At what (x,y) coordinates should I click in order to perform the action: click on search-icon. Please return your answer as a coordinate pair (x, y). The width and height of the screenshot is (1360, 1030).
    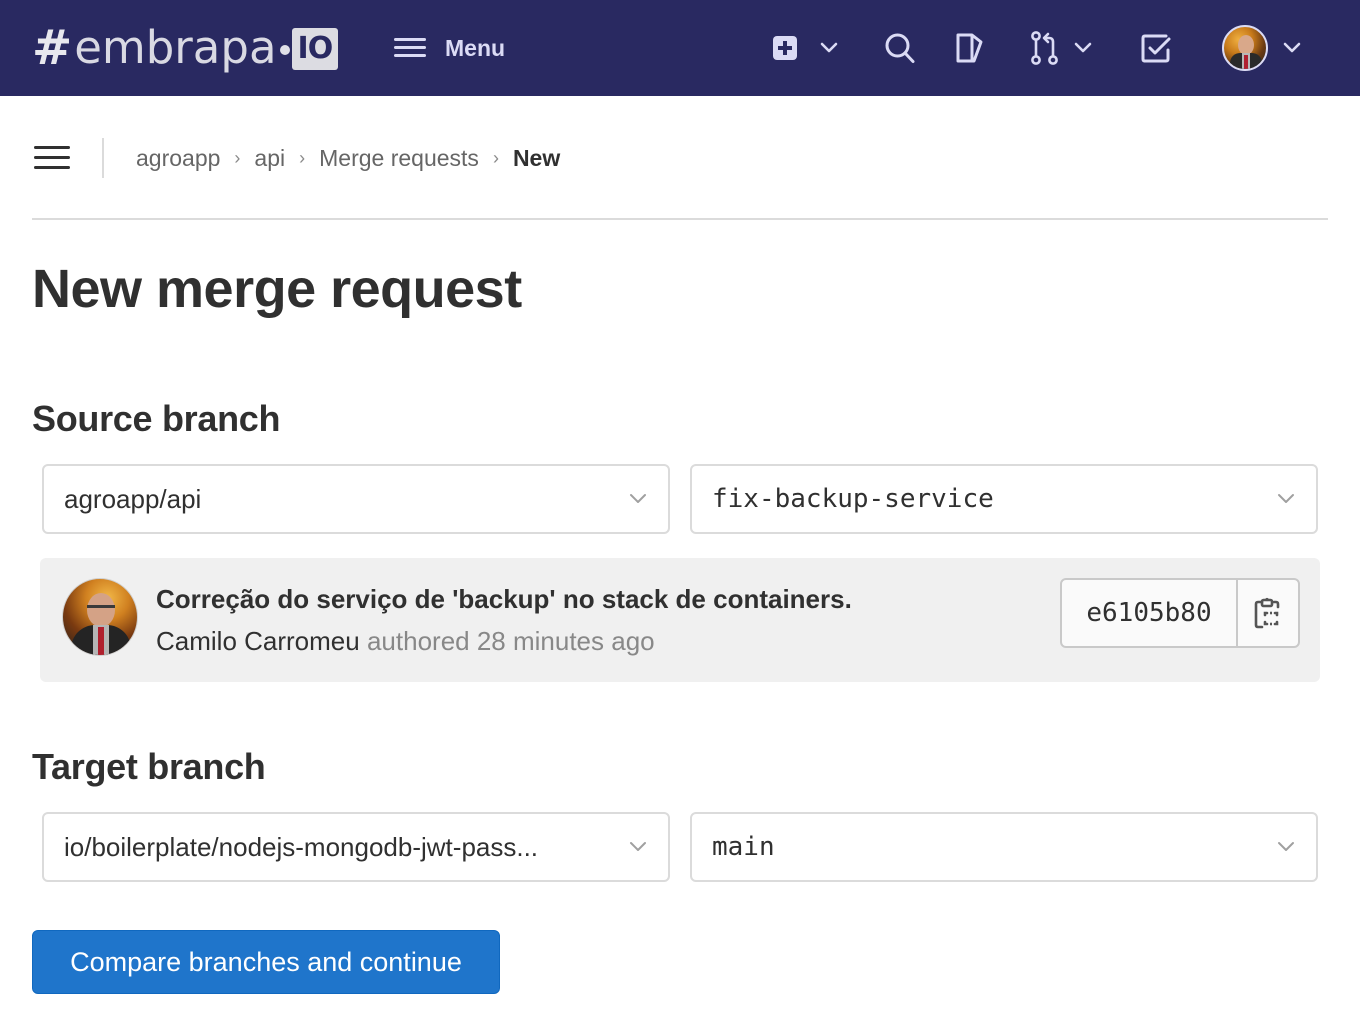
    Looking at the image, I should click on (900, 48).